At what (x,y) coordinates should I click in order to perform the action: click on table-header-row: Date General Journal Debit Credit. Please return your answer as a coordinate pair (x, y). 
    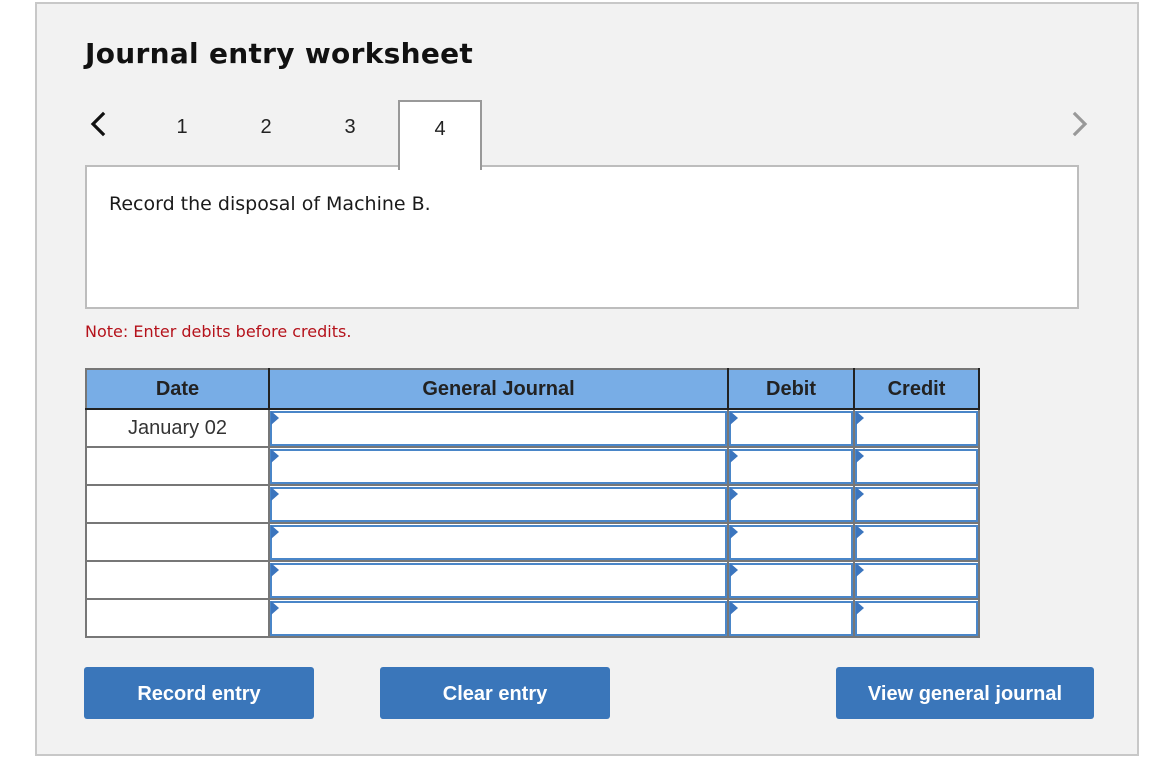
    Looking at the image, I should click on (532, 389).